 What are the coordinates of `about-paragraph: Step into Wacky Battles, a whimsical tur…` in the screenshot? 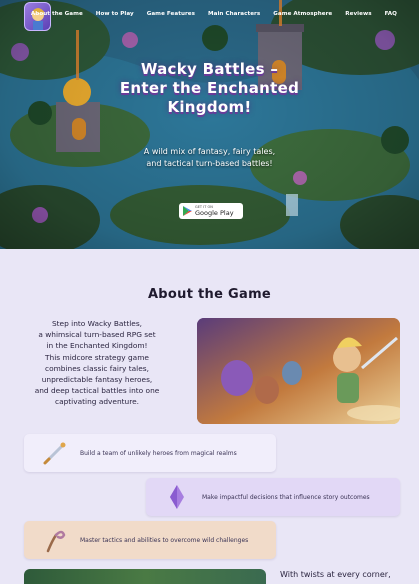 It's located at (97, 363).